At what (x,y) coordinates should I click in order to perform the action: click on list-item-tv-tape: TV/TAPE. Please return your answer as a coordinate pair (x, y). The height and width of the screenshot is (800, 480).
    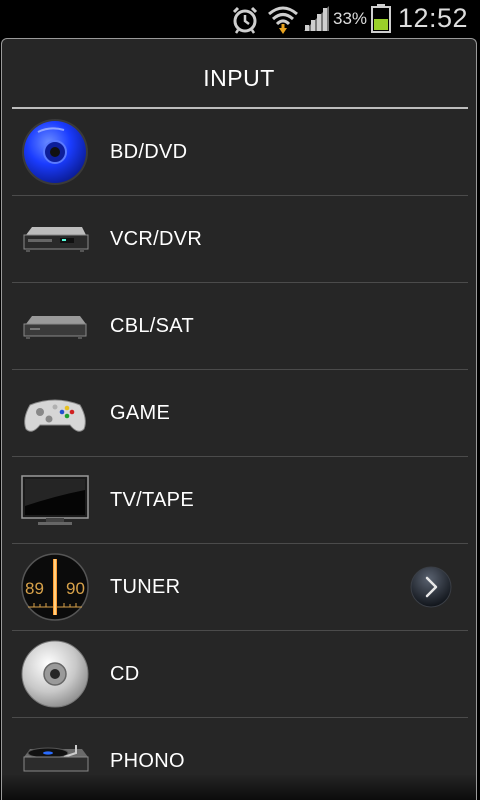
    Looking at the image, I should click on (240, 500).